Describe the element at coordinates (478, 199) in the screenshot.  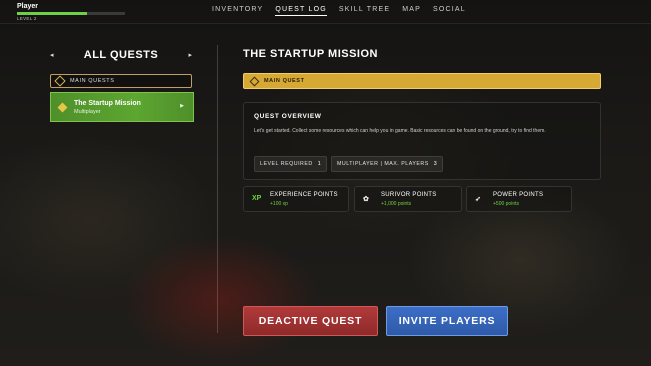
I see `power-icon: ➶` at that location.